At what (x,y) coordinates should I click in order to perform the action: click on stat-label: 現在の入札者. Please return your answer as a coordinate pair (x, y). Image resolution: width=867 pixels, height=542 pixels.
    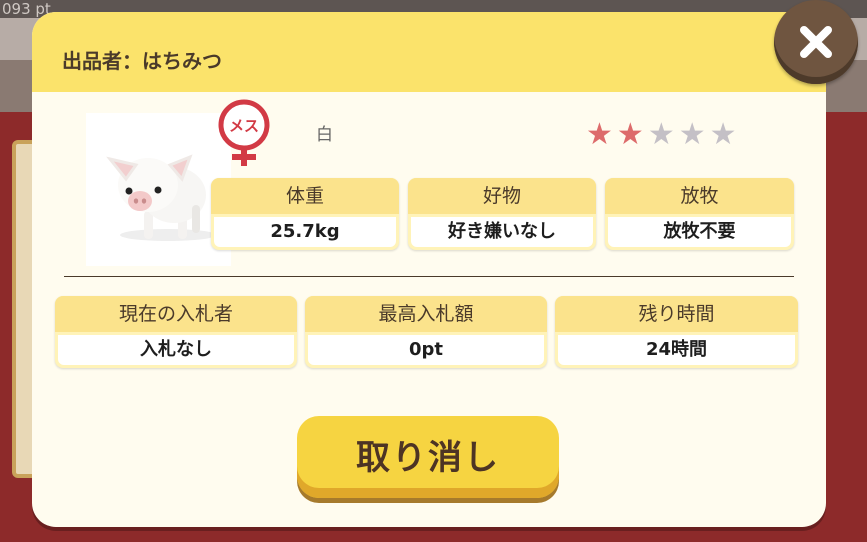
    Looking at the image, I should click on (176, 314).